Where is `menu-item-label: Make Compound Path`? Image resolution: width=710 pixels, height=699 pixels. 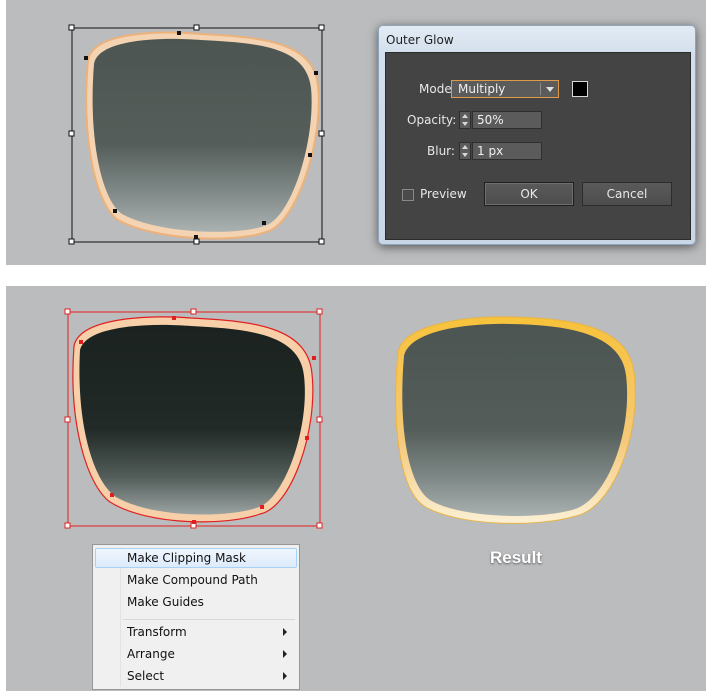 menu-item-label: Make Compound Path is located at coordinates (192, 580).